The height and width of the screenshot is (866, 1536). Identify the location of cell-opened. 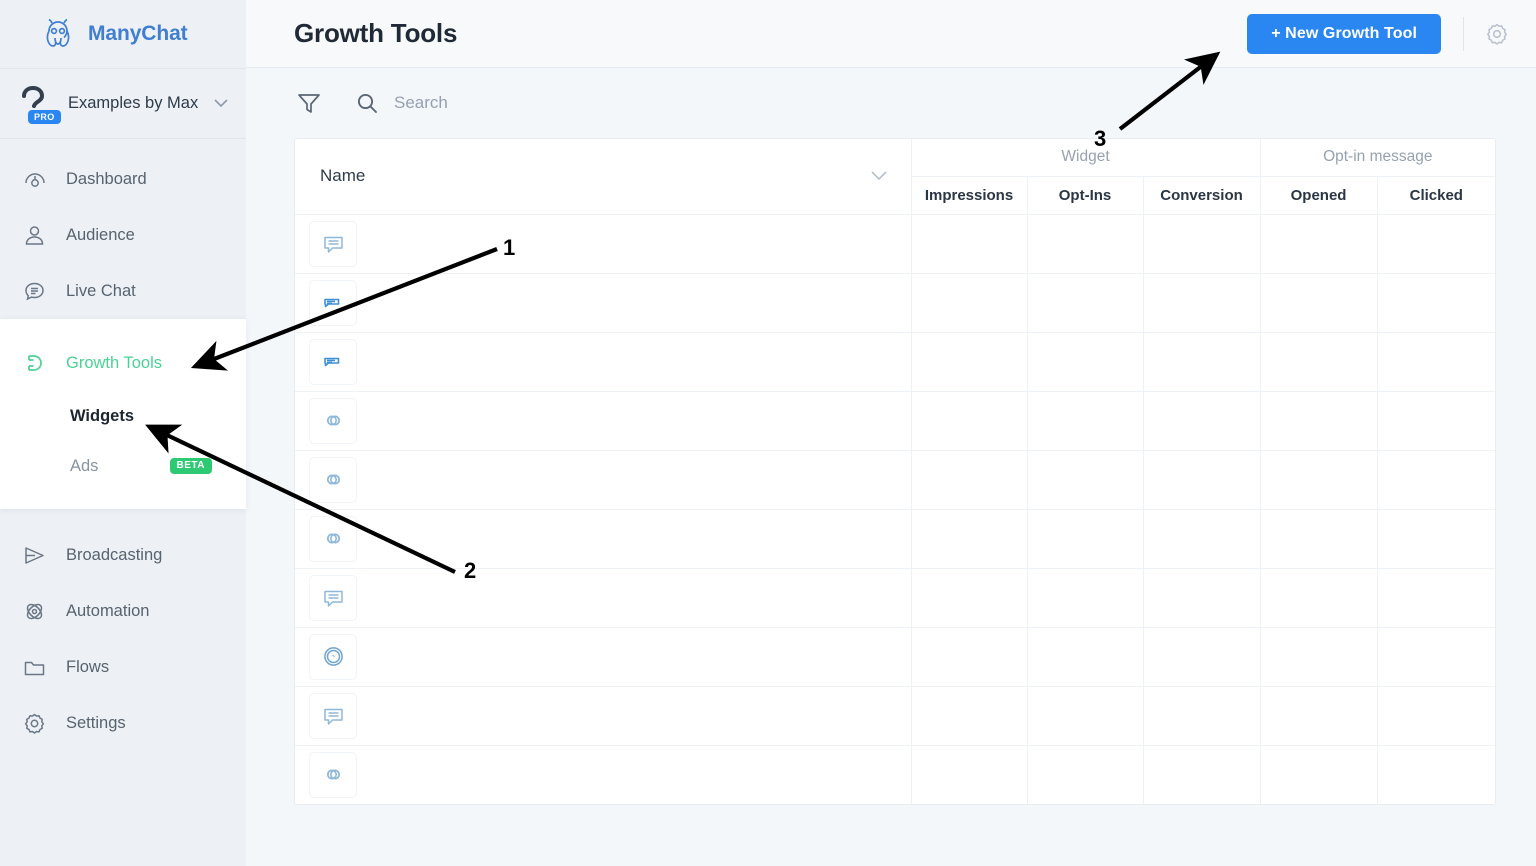
(1318, 479).